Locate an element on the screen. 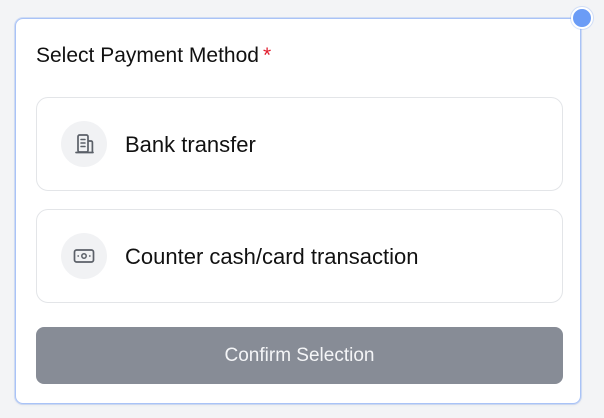 The height and width of the screenshot is (418, 604). option-label: Counter cash/card transaction is located at coordinates (272, 256).